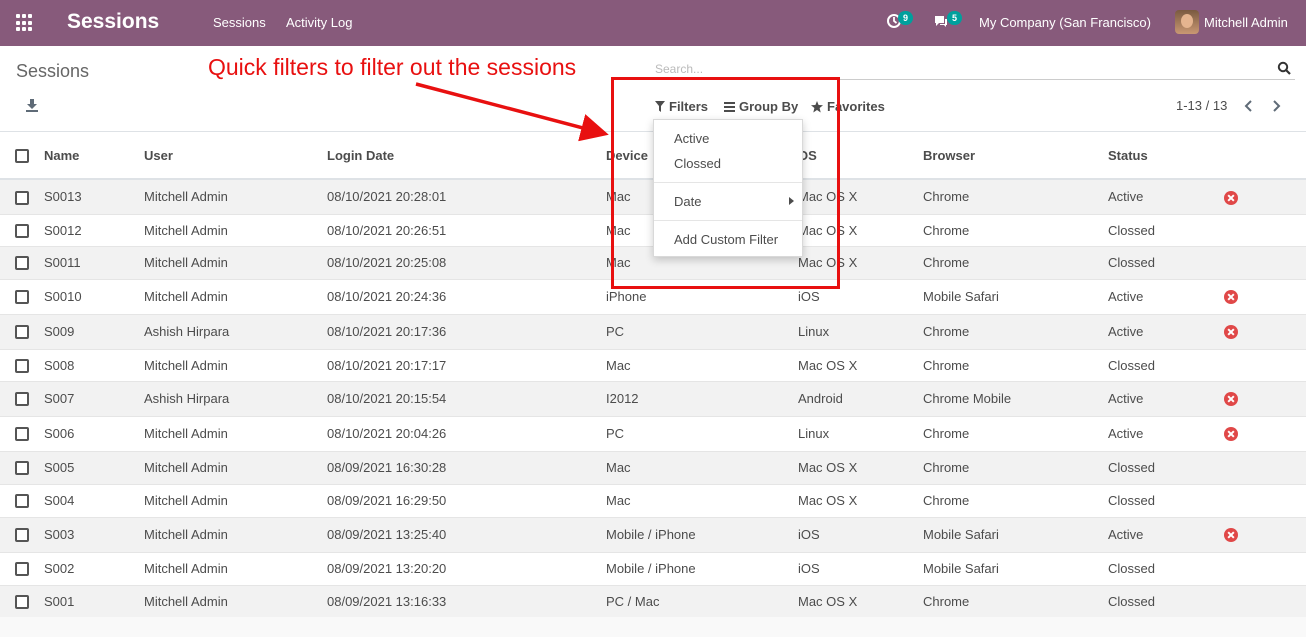 The image size is (1306, 637). Describe the element at coordinates (1187, 22) in the screenshot. I see `avatar` at that location.